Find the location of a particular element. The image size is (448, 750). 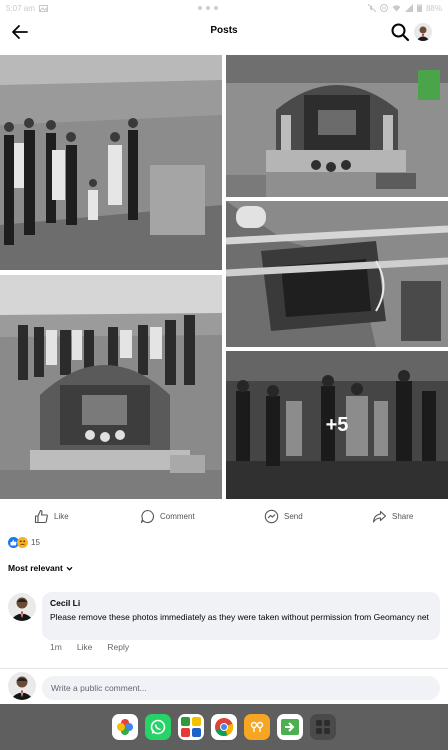

share-label: Share is located at coordinates (403, 516).